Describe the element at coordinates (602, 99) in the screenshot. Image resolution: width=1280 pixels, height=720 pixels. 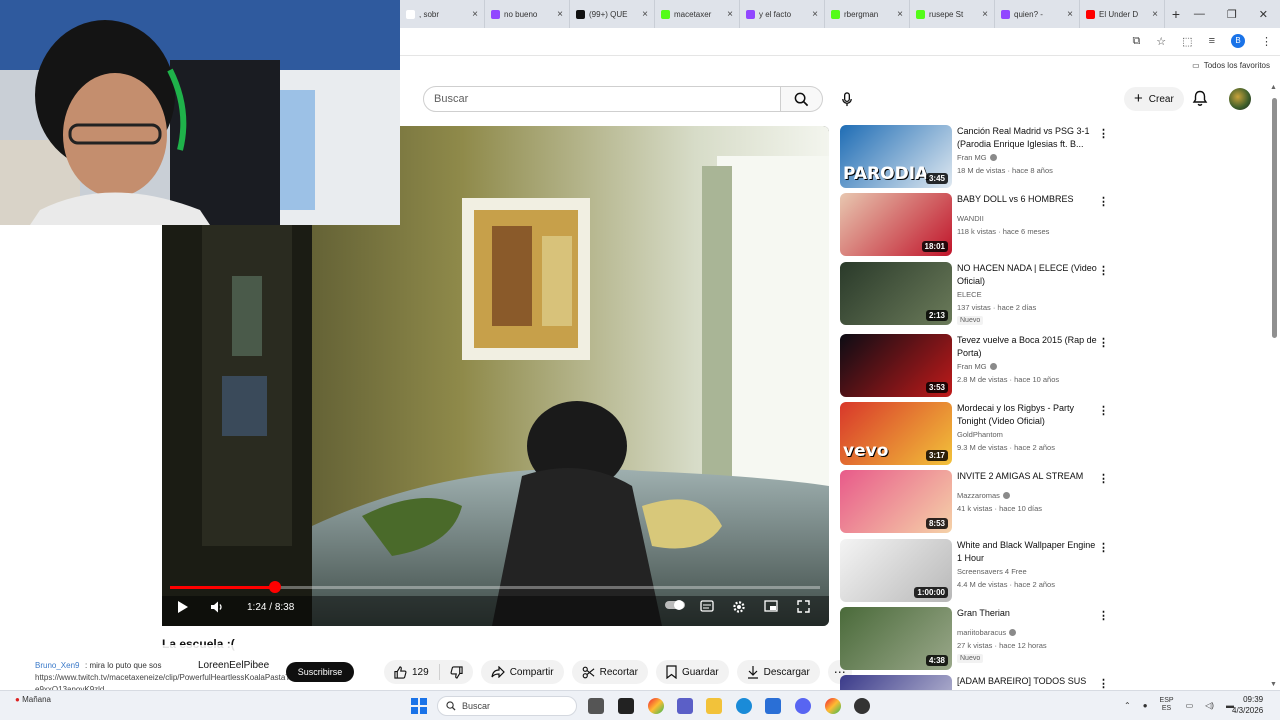
I see `search-input: Buscar` at that location.